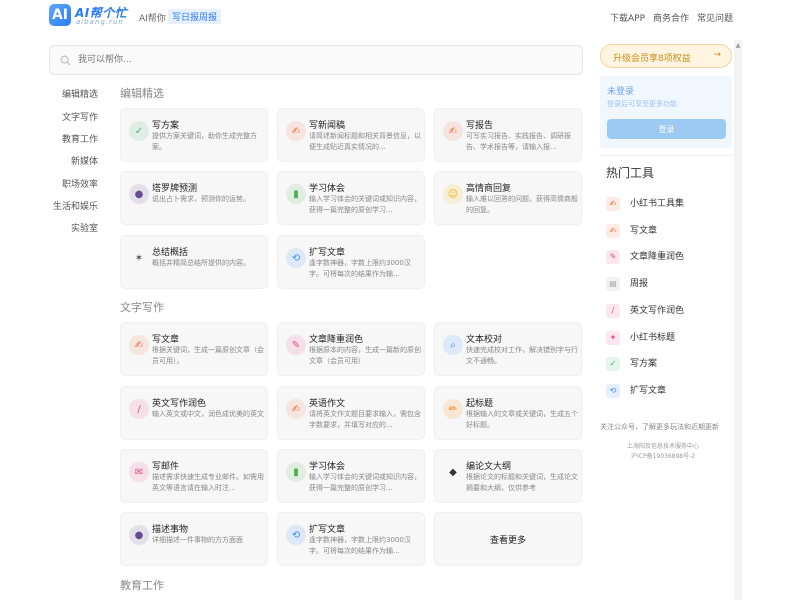  What do you see at coordinates (645, 203) in the screenshot?
I see `hot-tool-item: ✍ 小红书工具集` at bounding box center [645, 203].